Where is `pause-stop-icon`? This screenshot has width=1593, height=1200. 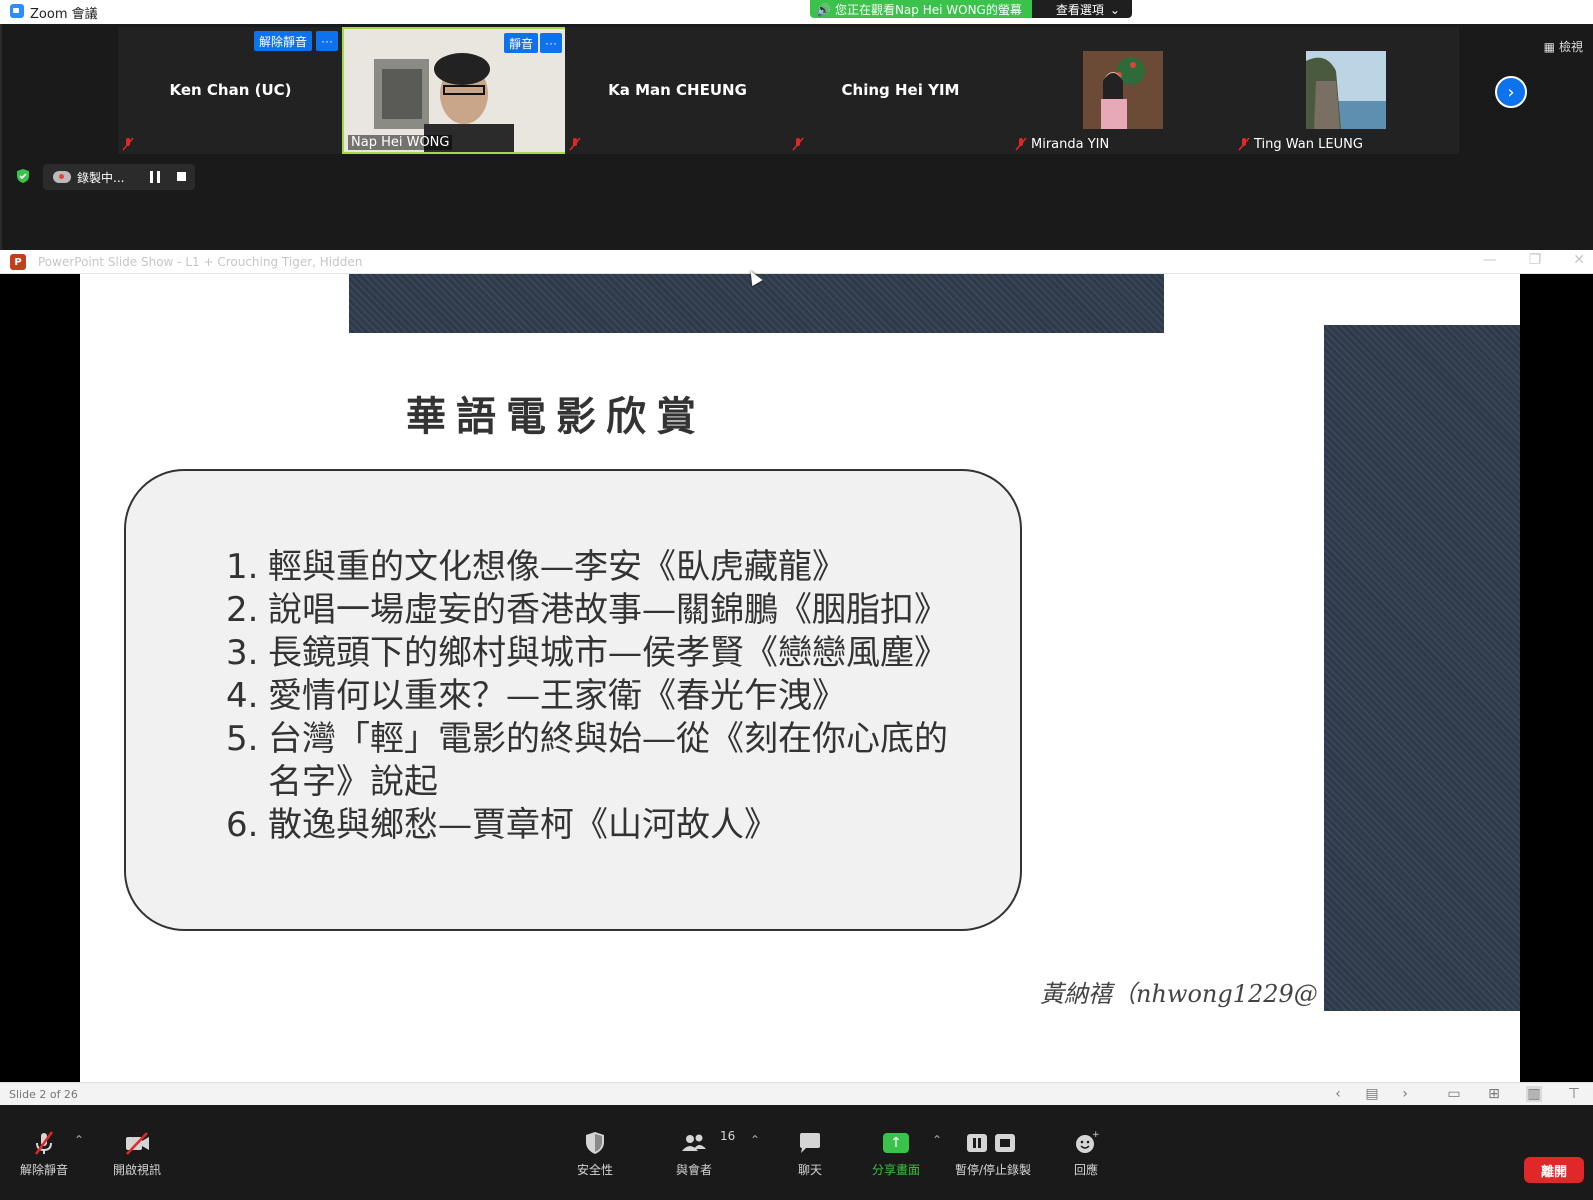
pause-stop-icon is located at coordinates (991, 1143).